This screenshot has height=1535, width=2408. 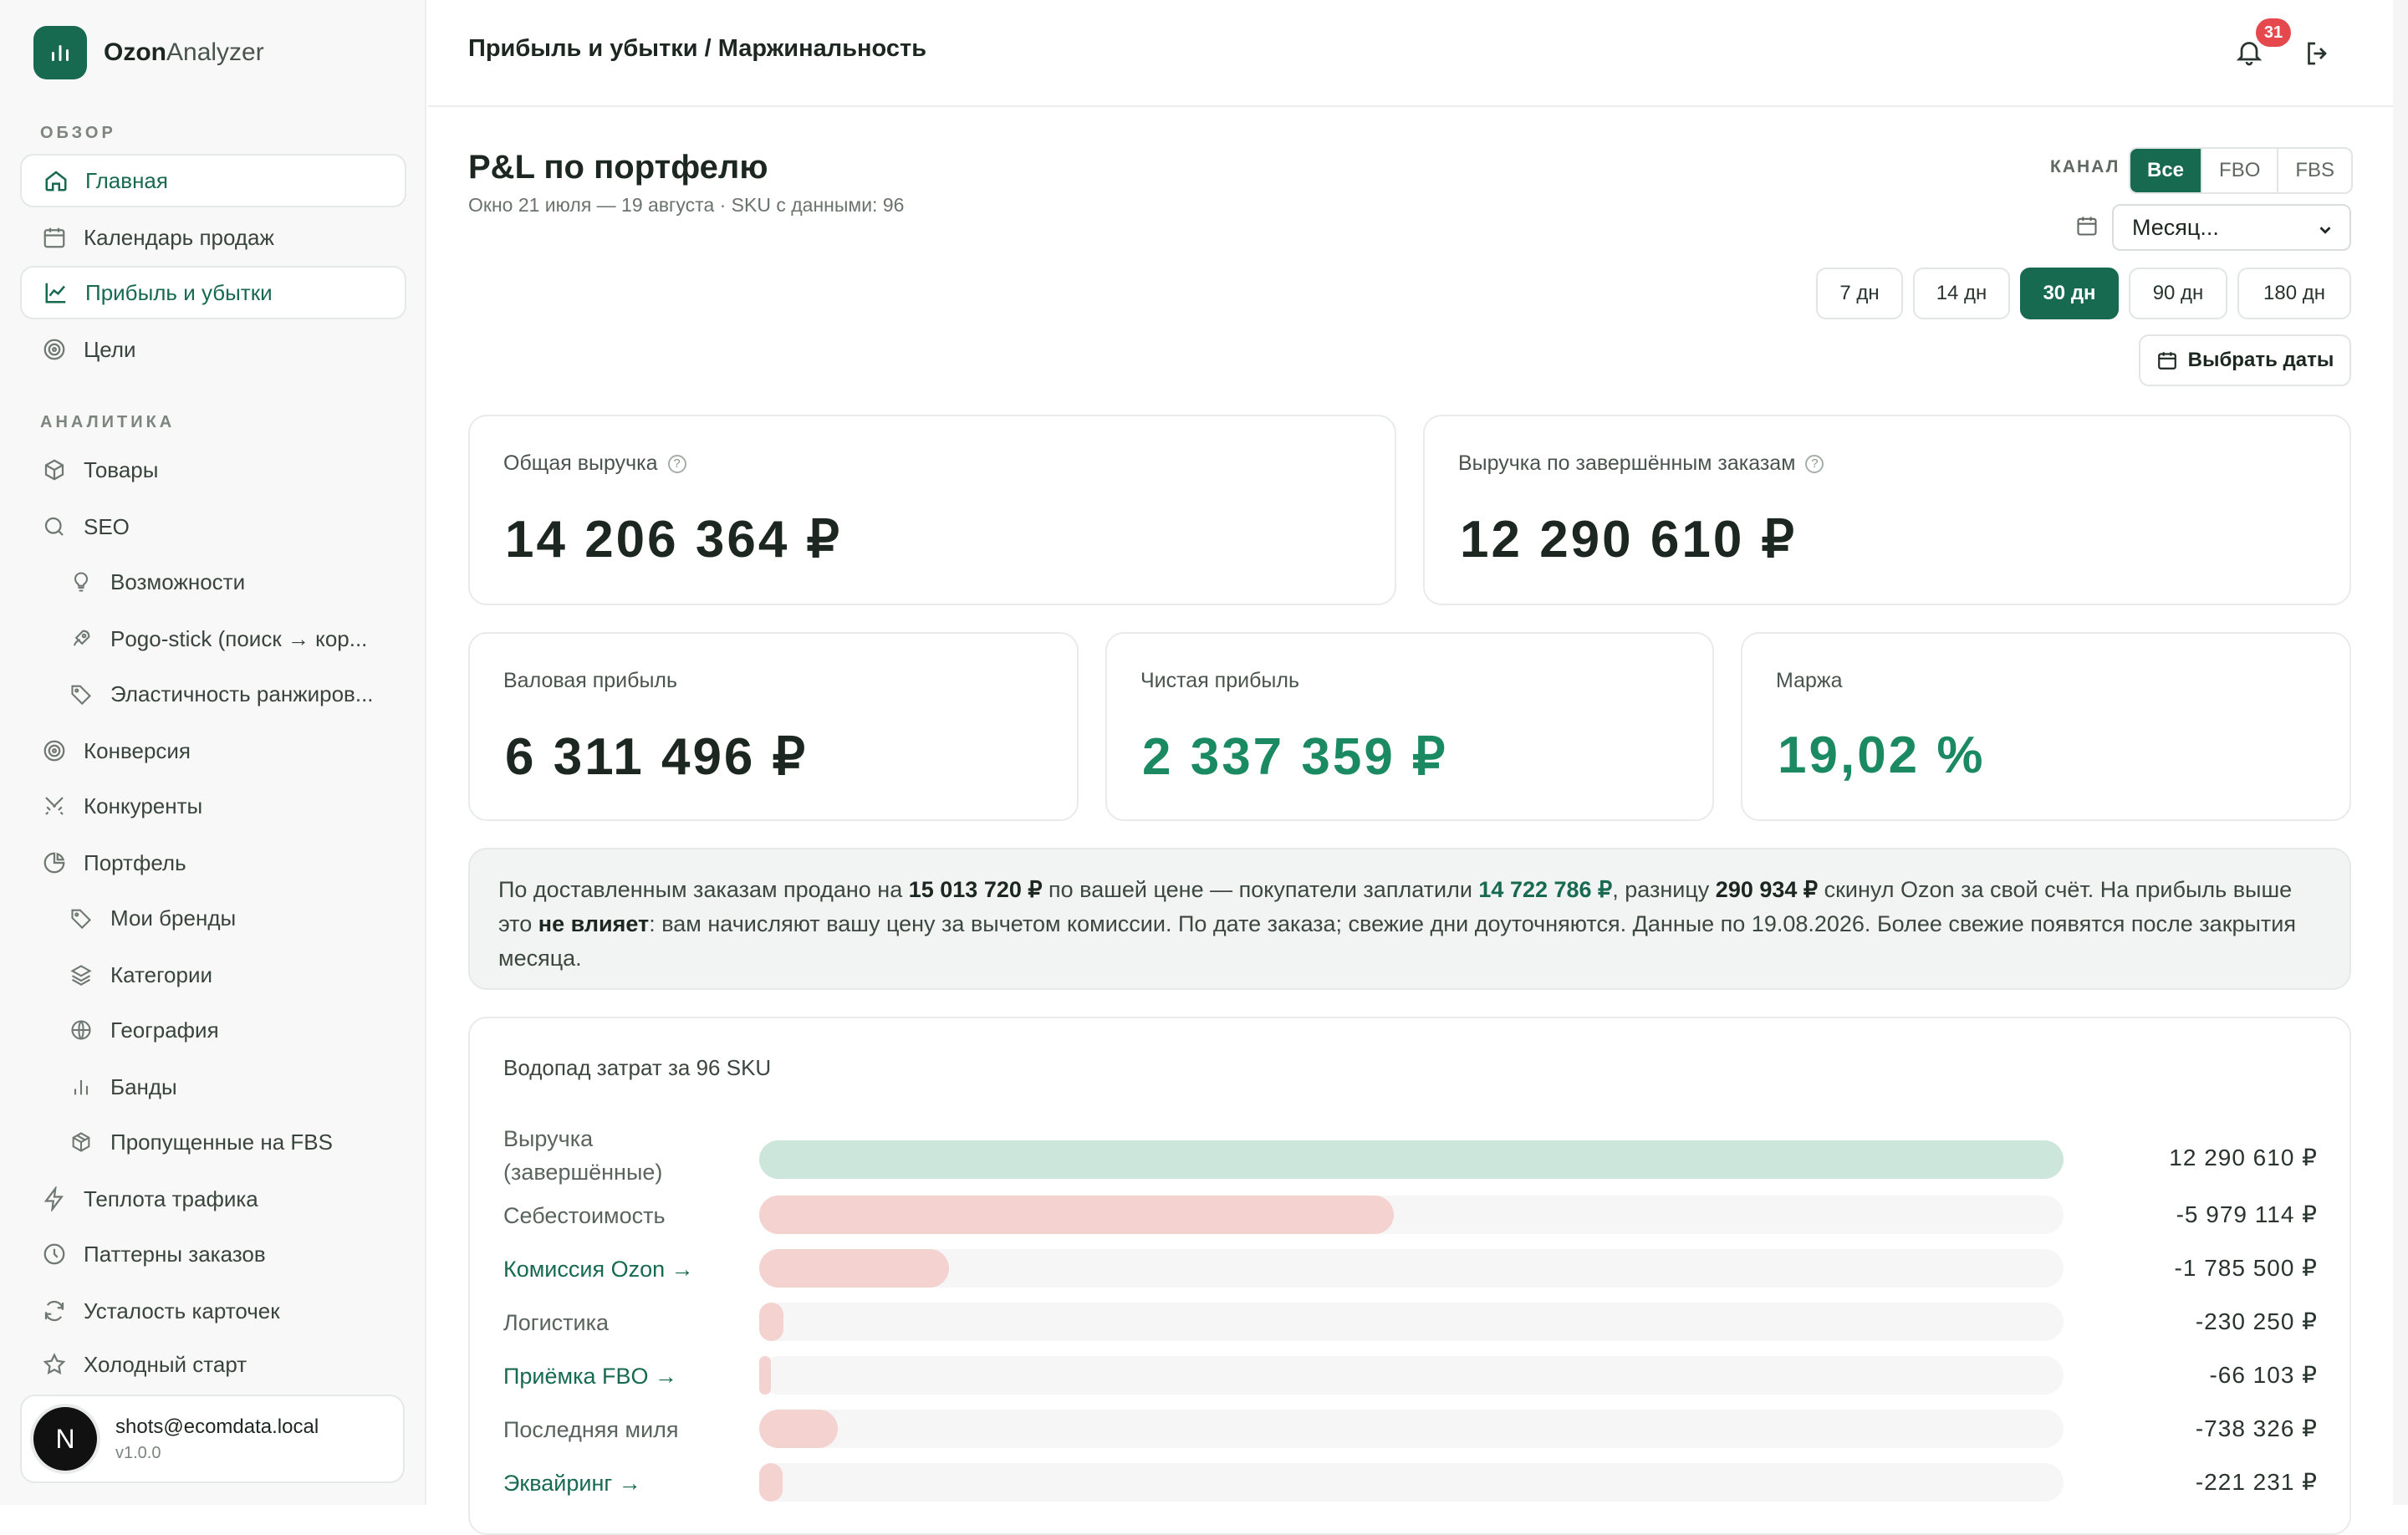 What do you see at coordinates (2085, 166) in the screenshot?
I see `channel-label: КАНАЛ` at bounding box center [2085, 166].